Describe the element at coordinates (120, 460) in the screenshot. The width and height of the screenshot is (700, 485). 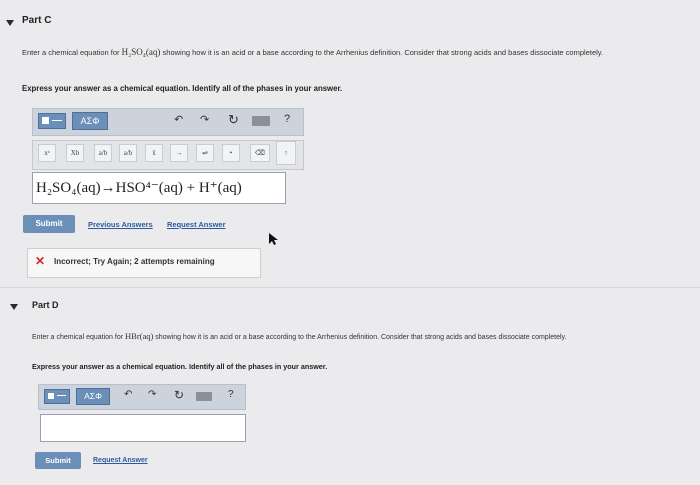
I see `part-d-request-answer-link: Request Answer` at that location.